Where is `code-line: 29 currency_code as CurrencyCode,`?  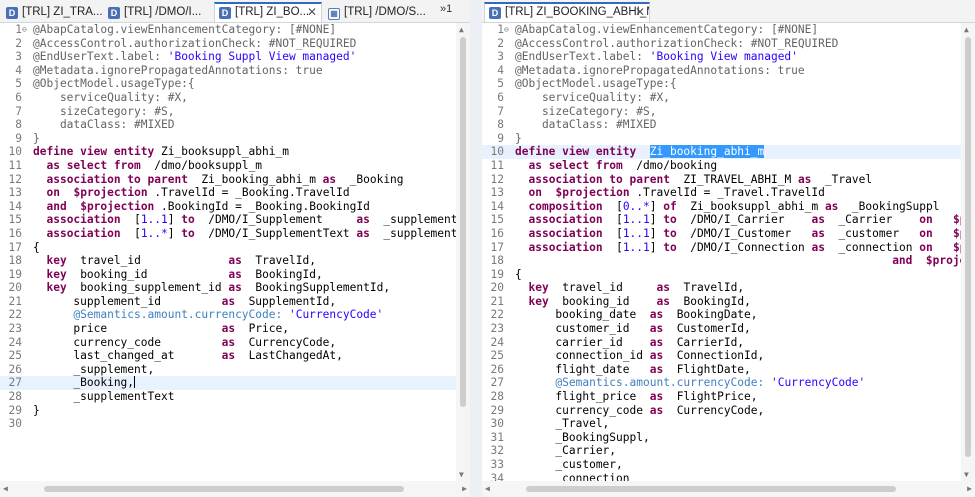 code-line: 29 currency_code as CurrencyCode, is located at coordinates (721, 411).